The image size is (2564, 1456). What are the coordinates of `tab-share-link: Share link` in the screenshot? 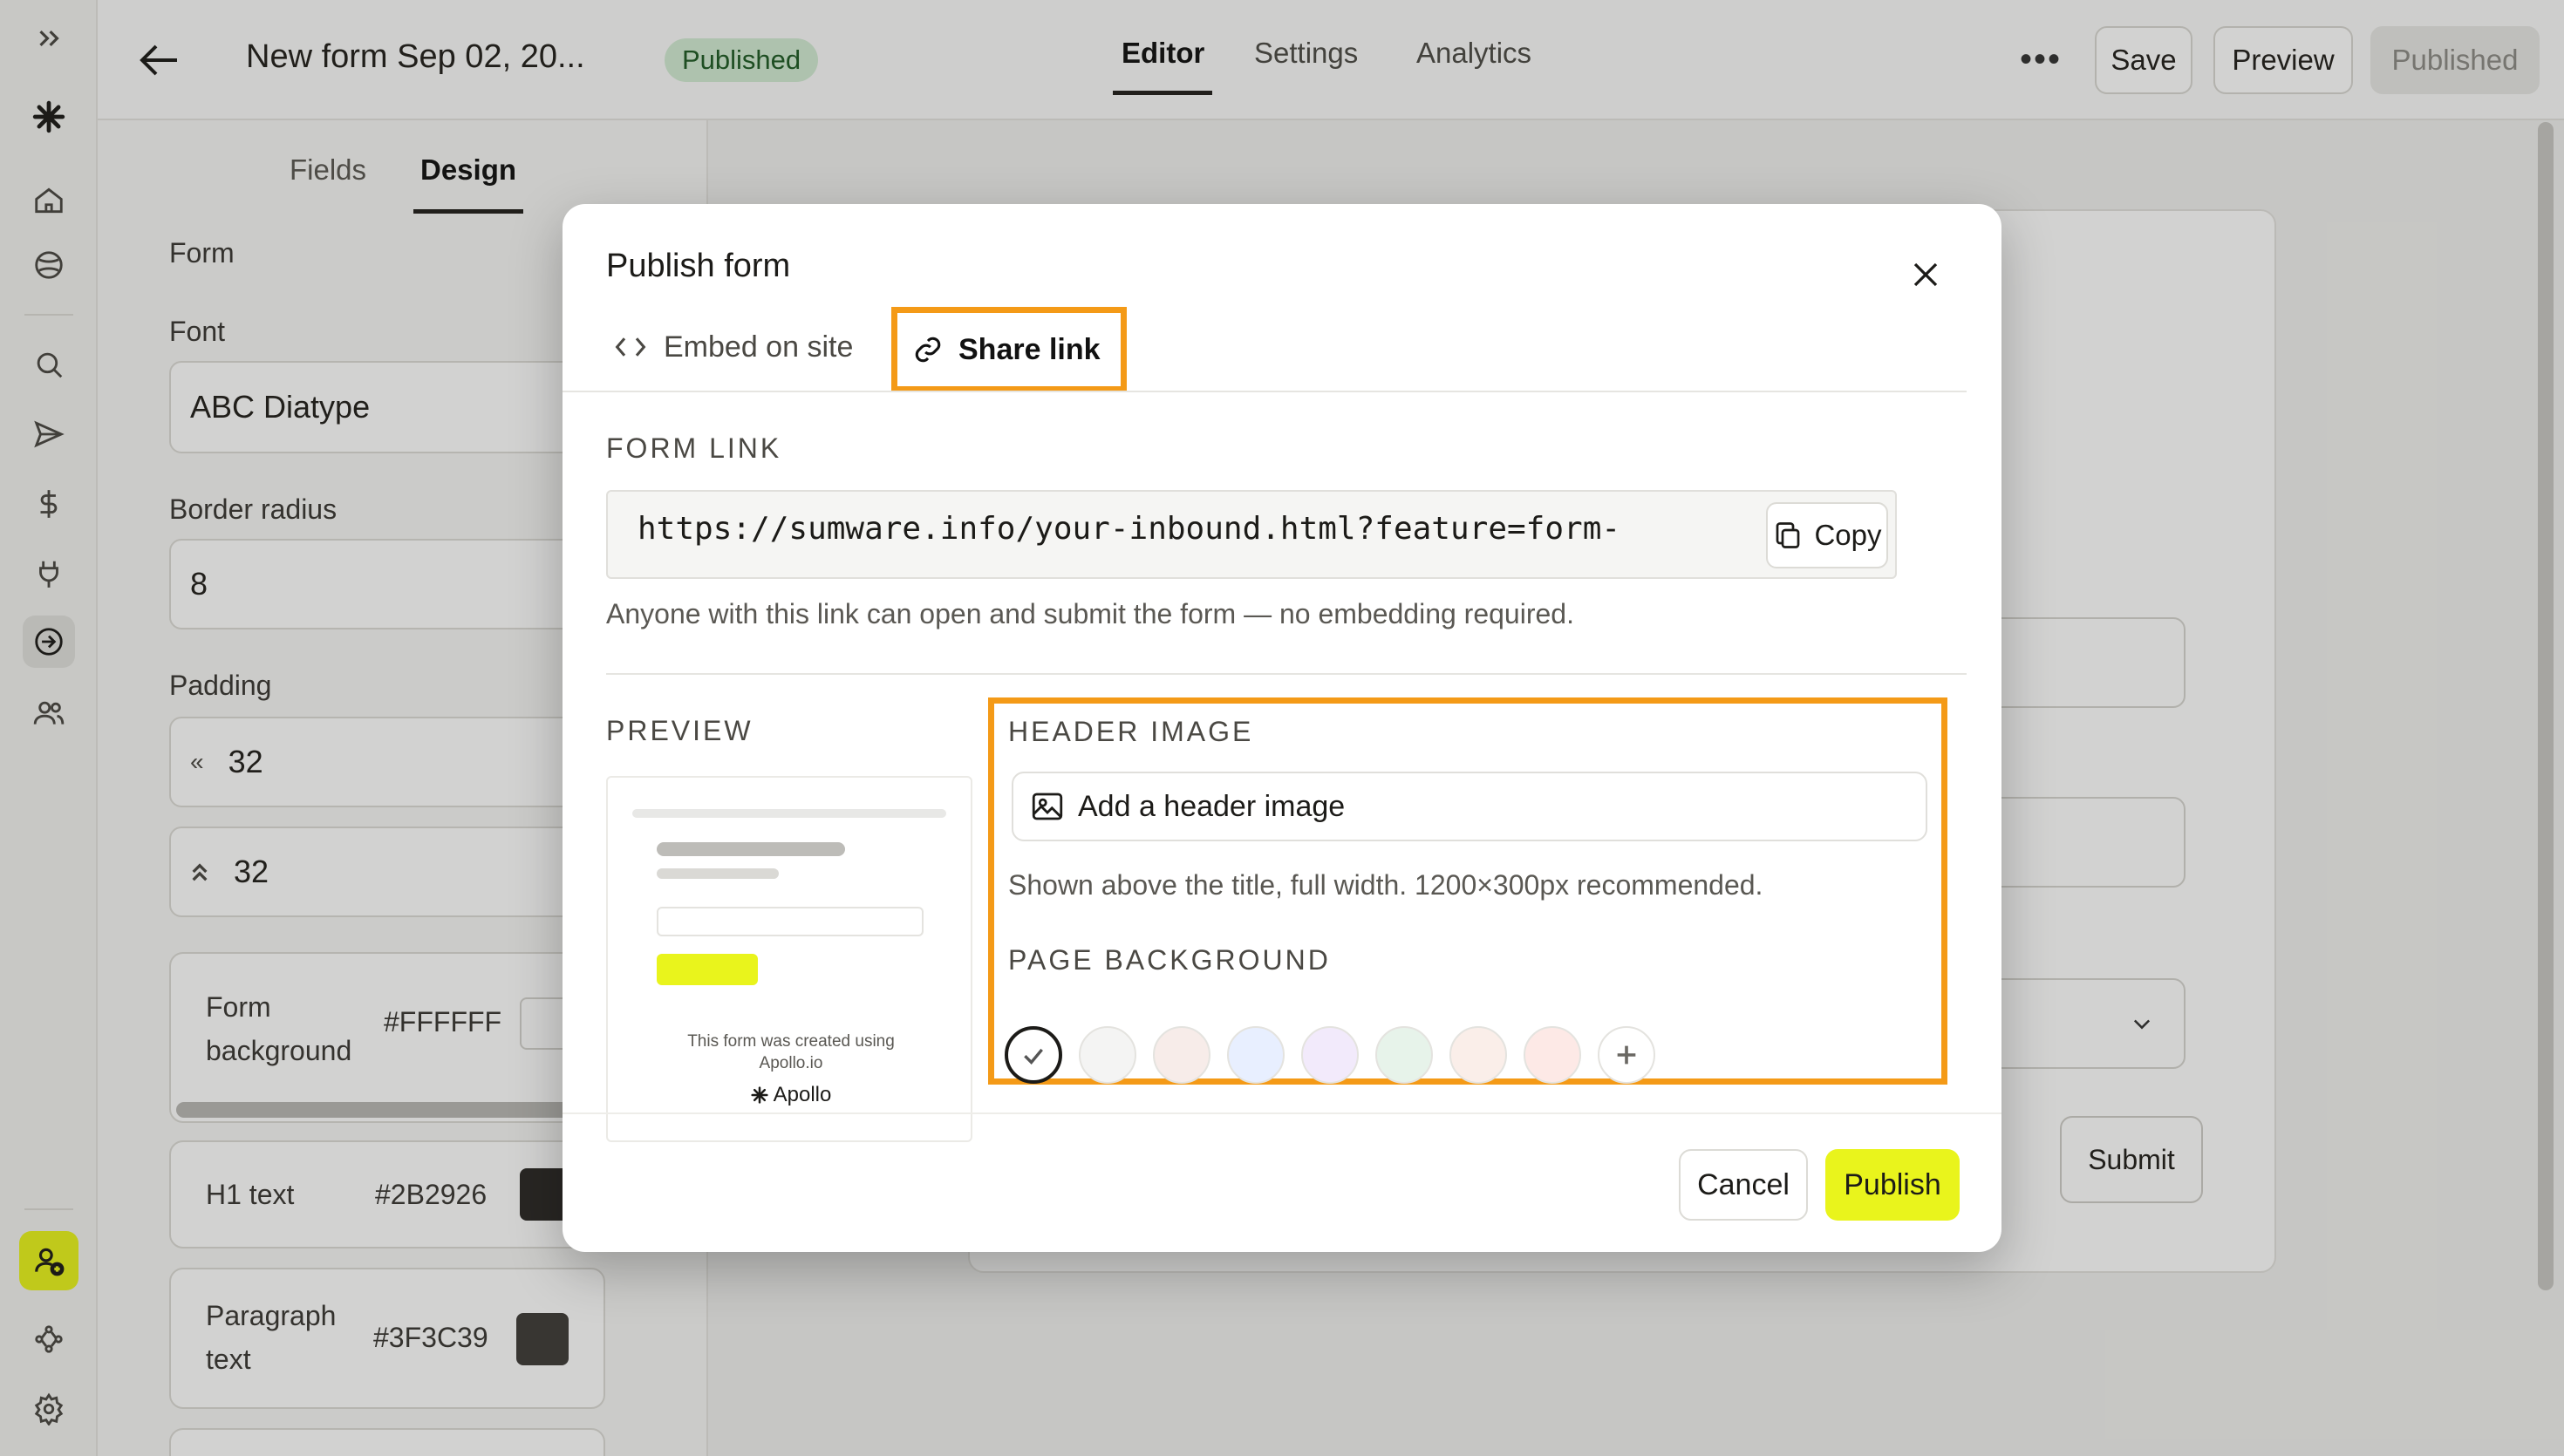 It's located at (1009, 349).